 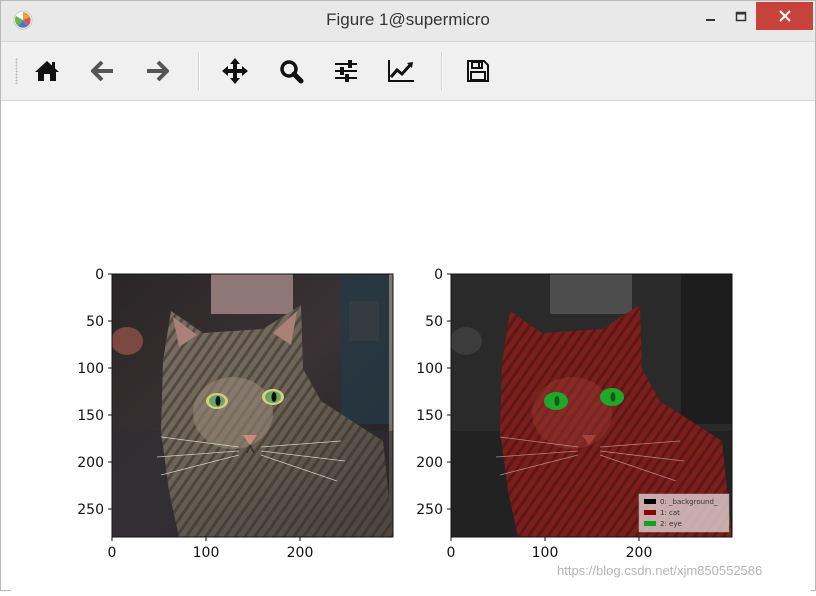 I want to click on edit-axis-button, so click(x=401, y=71).